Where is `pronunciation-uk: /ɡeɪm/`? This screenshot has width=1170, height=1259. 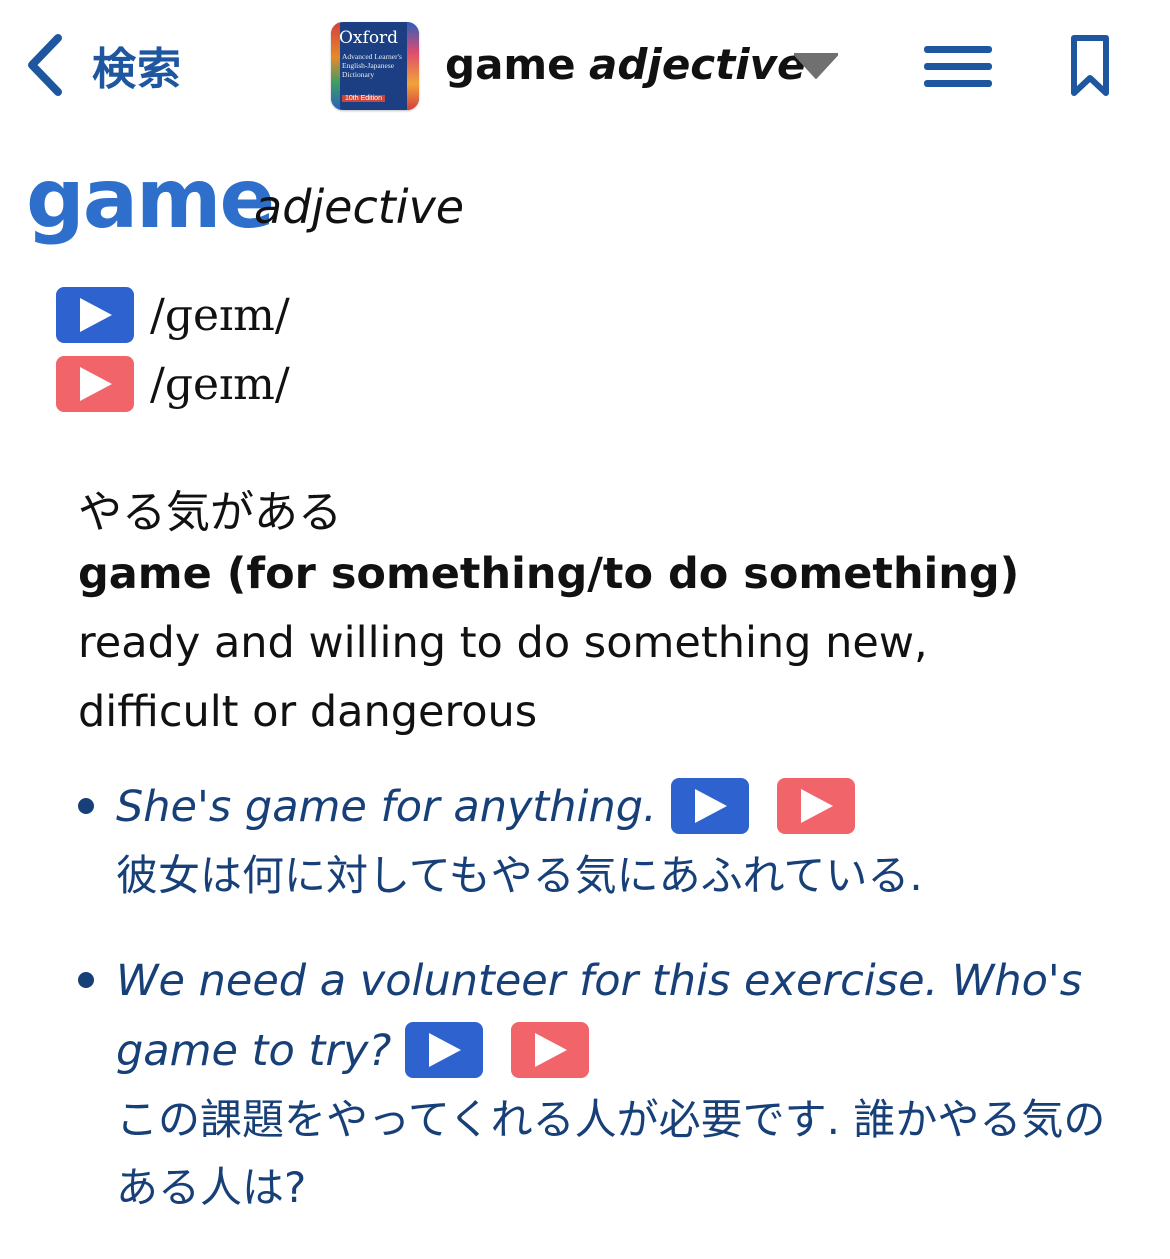
pronunciation-uk: /ɡeɪm/ is located at coordinates (173, 315).